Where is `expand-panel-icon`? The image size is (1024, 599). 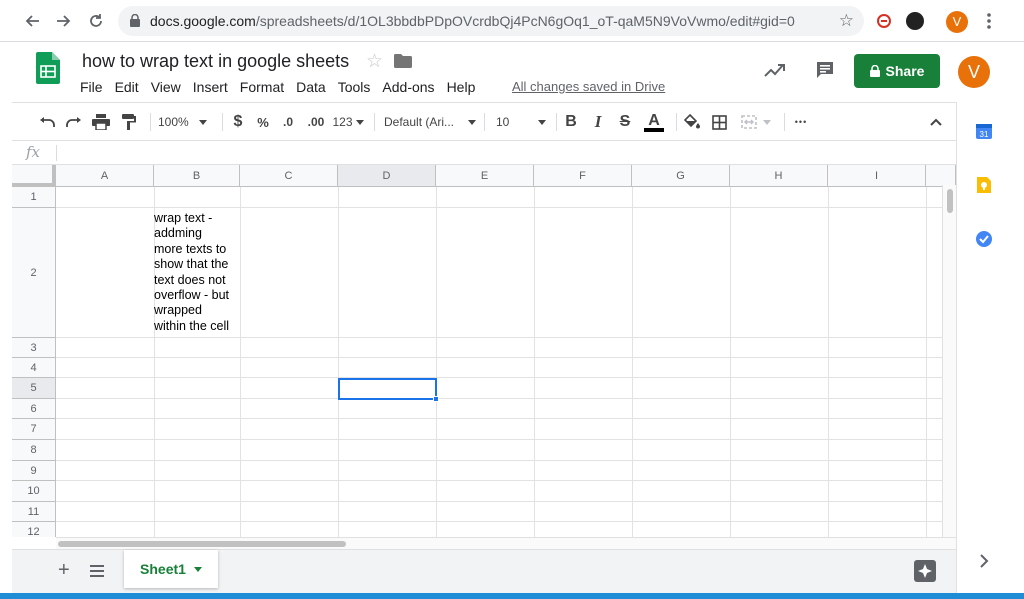
expand-panel-icon is located at coordinates (984, 561).